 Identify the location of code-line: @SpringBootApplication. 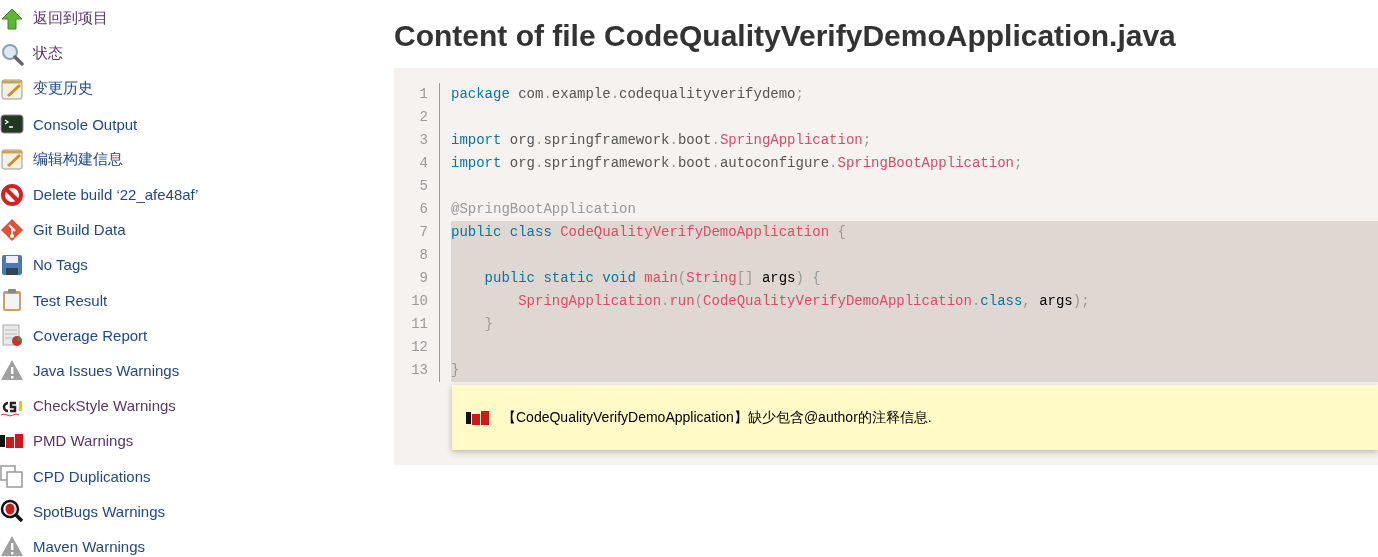
(544, 209).